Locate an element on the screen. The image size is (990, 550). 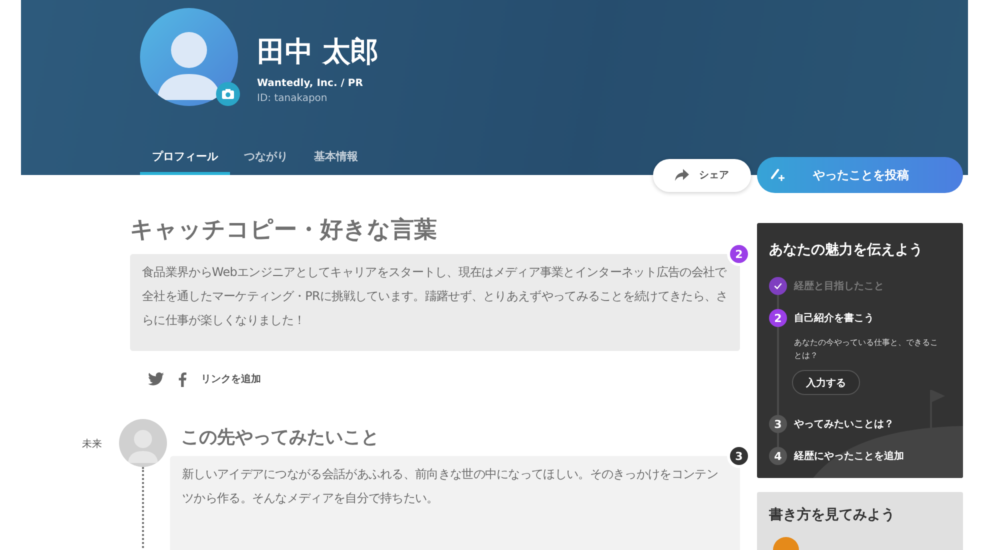
user-id-text: ID: tanakapon is located at coordinates (292, 98).